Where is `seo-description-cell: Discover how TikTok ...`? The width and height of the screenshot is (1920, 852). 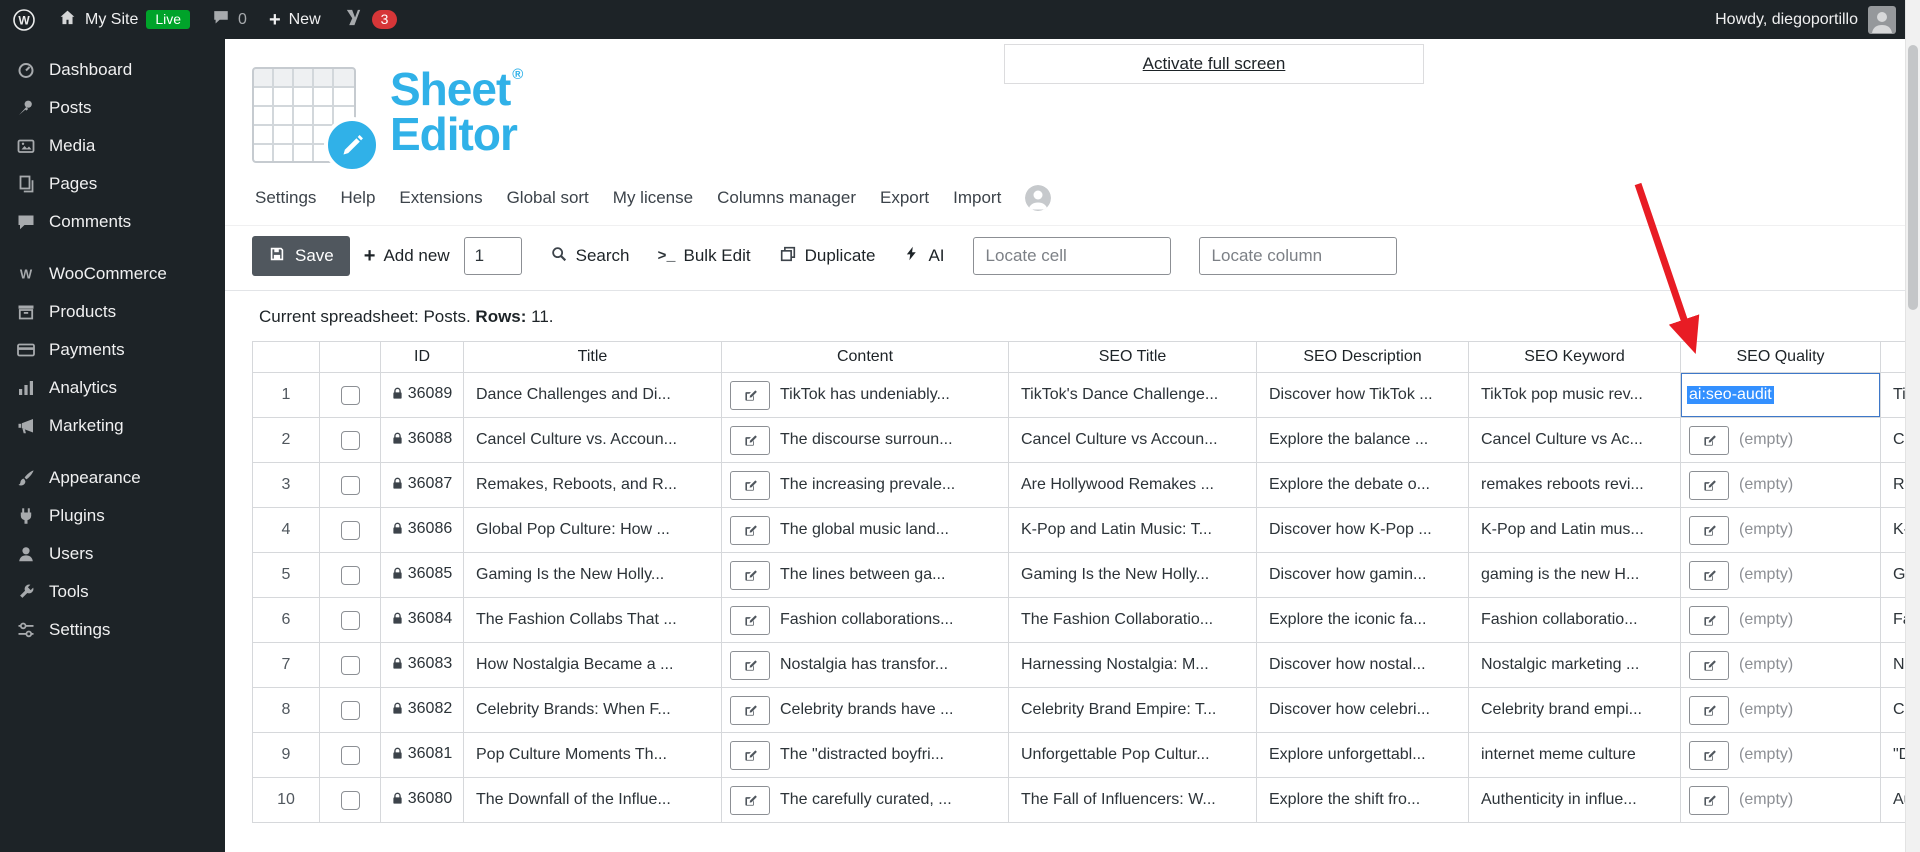 seo-description-cell: Discover how TikTok ... is located at coordinates (1362, 395).